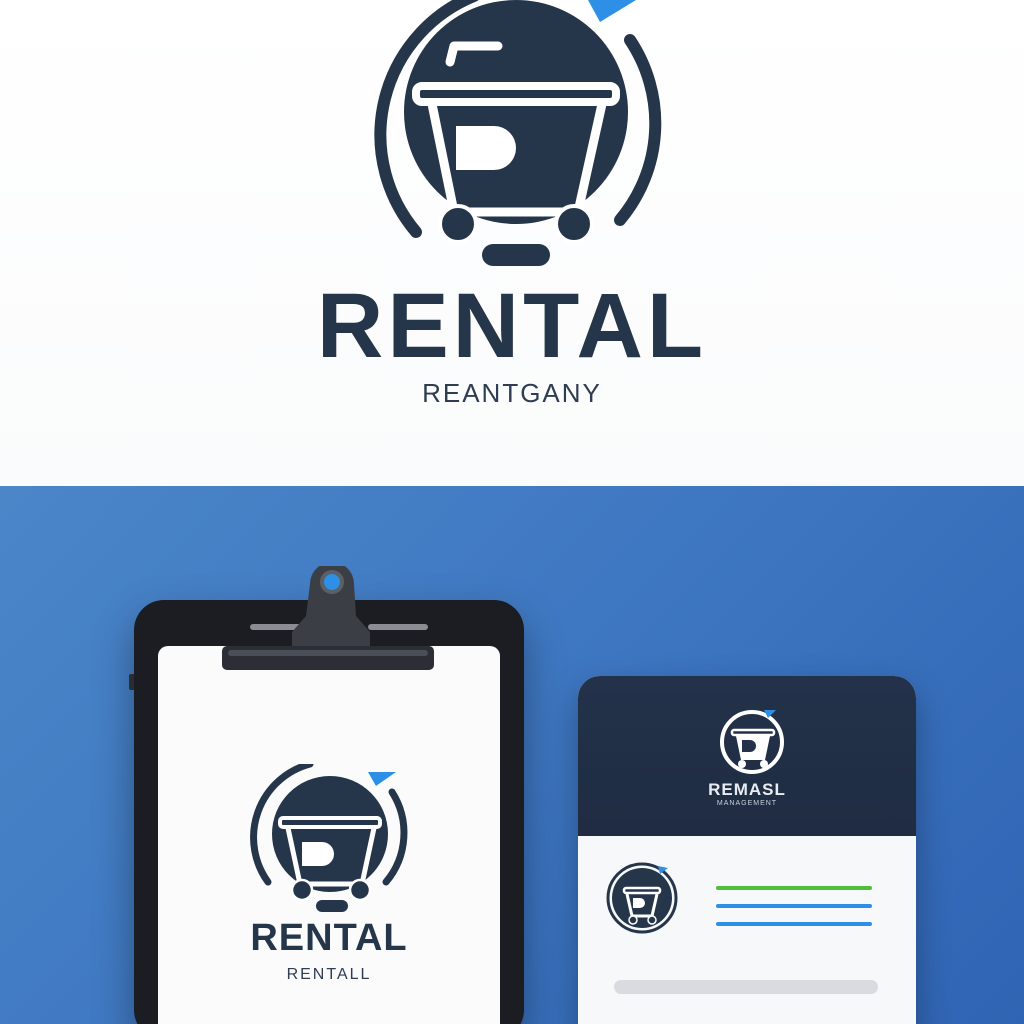 The image size is (1024, 1024). I want to click on clip-icon, so click(328, 618).